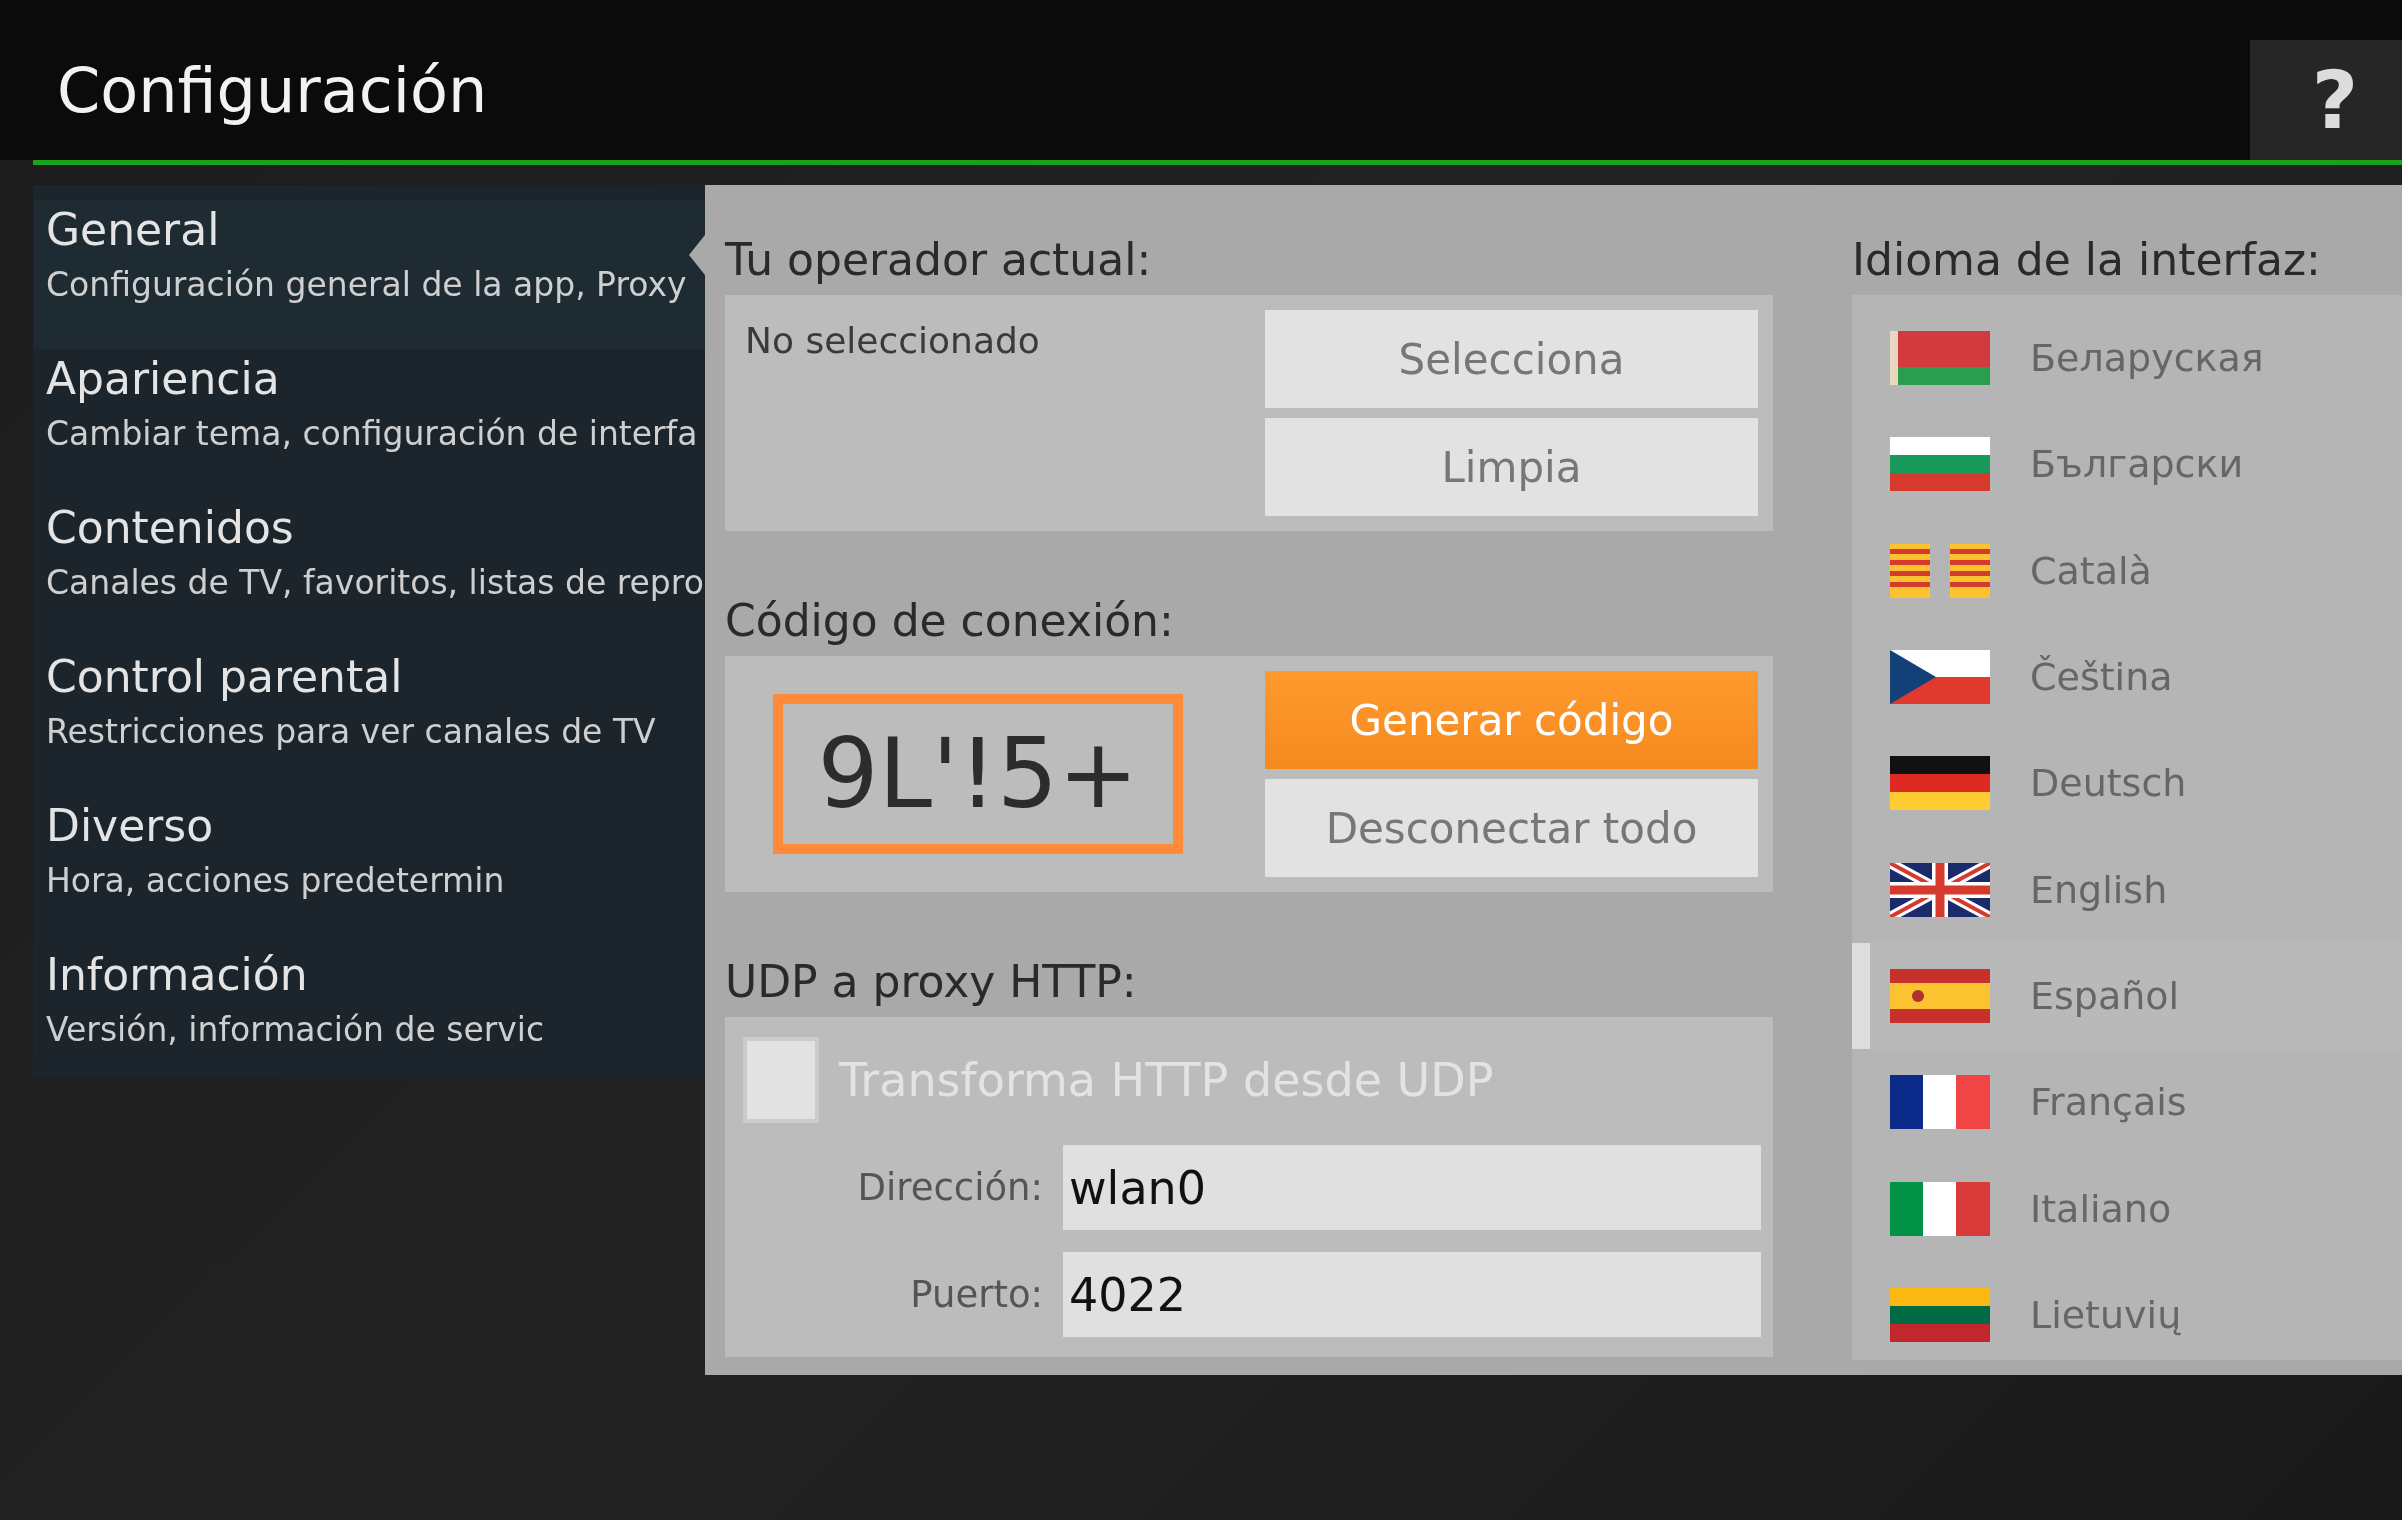  Describe the element at coordinates (892, 341) in the screenshot. I see `operator-value: No seleccionado` at that location.